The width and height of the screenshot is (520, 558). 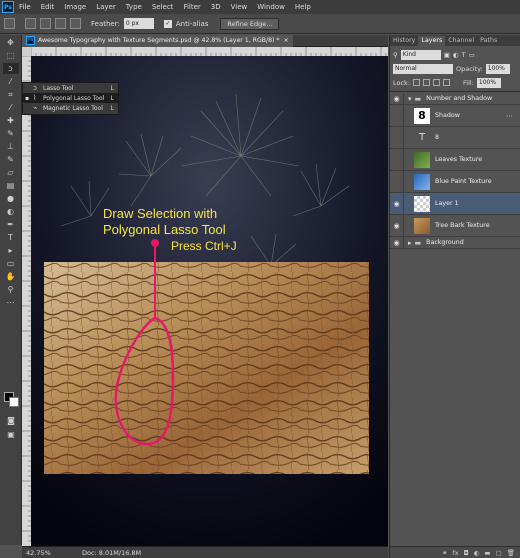 I want to click on vertical-ruler, so click(x=26, y=300).